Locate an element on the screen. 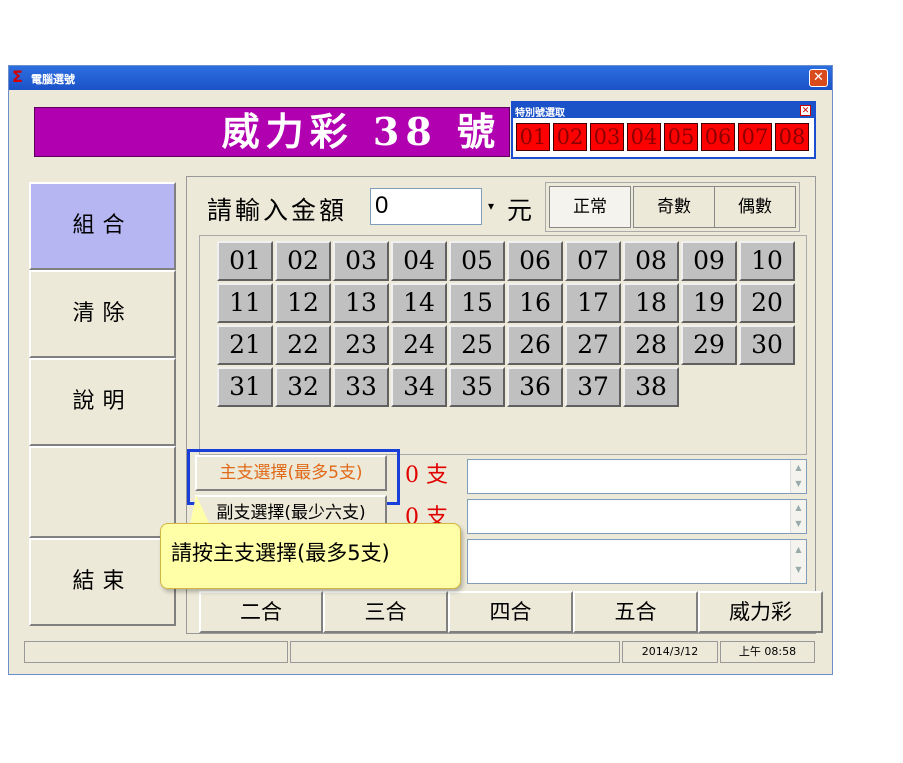 Image resolution: width=903 pixels, height=763 pixels. amount-dropdown-button: ▾ is located at coordinates (491, 206).